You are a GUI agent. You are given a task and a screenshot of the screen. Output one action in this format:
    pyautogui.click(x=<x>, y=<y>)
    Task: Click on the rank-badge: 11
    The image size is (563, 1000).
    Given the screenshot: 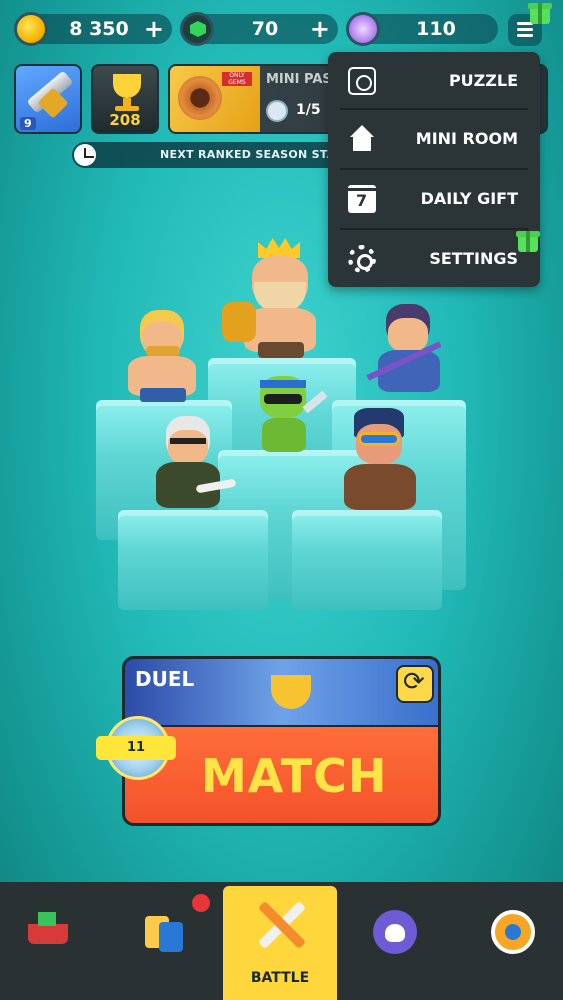 What is the action you would take?
    pyautogui.click(x=138, y=748)
    